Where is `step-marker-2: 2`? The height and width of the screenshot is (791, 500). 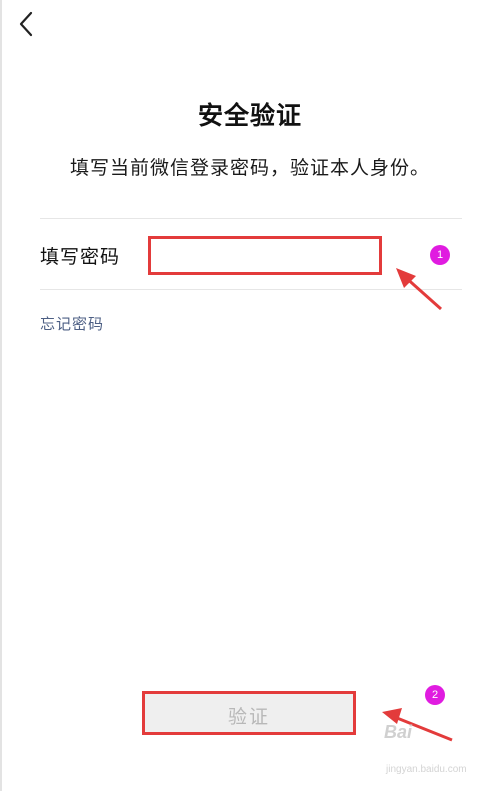
step-marker-2: 2 is located at coordinates (435, 695).